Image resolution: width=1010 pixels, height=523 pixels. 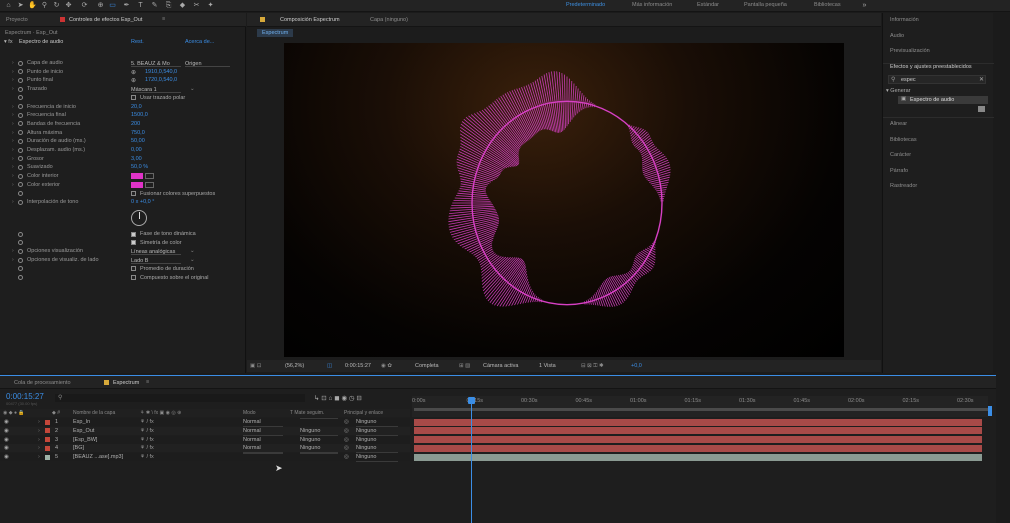 What do you see at coordinates (329, 366) in the screenshot?
I see `safe-zones-icon: ◫` at bounding box center [329, 366].